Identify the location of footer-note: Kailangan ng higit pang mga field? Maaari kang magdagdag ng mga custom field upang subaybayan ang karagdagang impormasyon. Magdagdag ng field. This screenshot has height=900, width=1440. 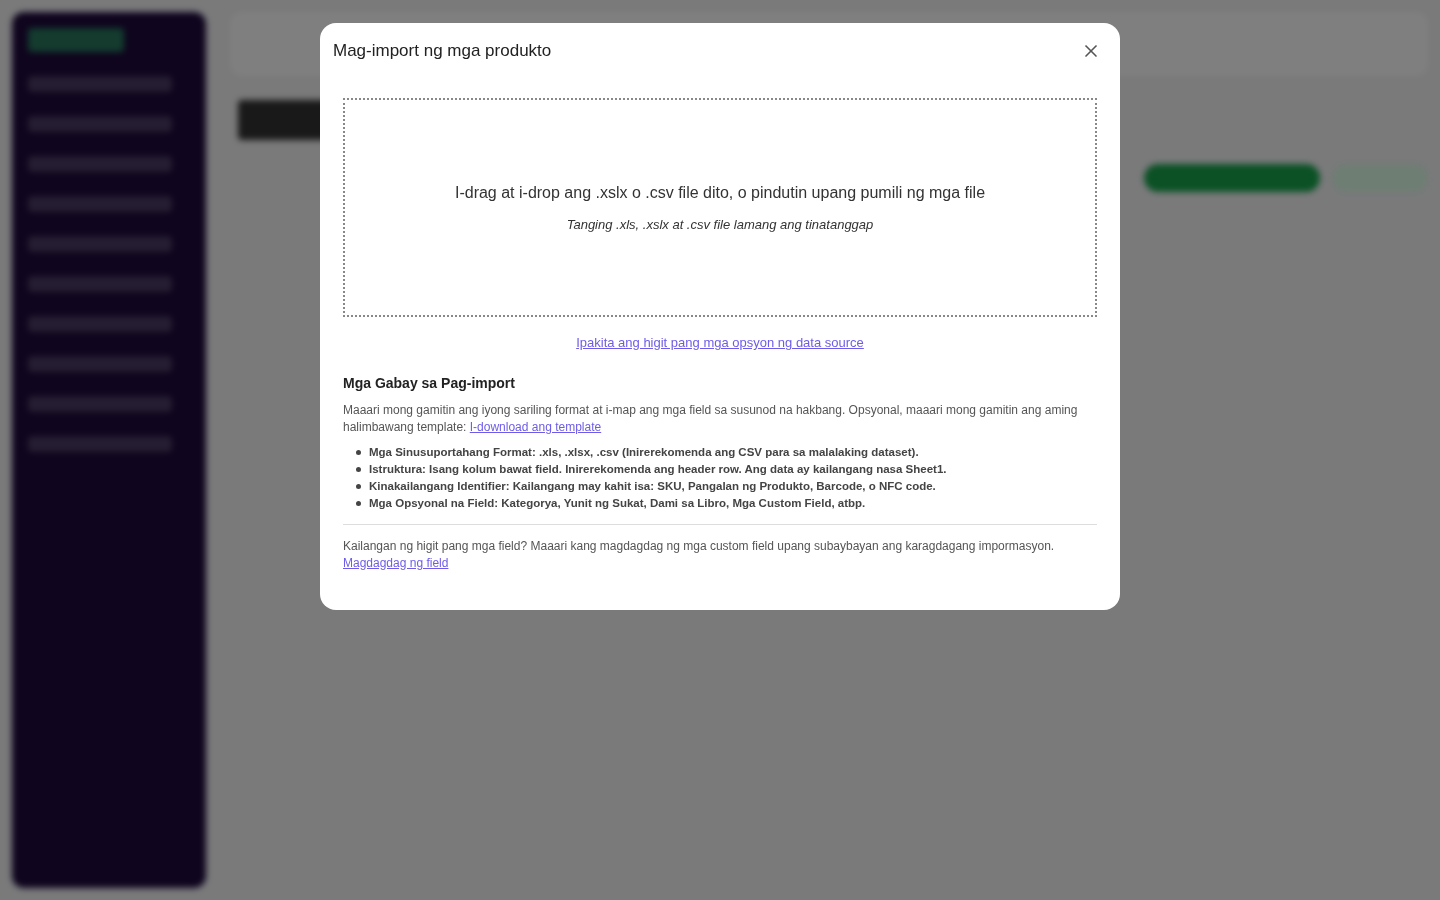
(699, 554).